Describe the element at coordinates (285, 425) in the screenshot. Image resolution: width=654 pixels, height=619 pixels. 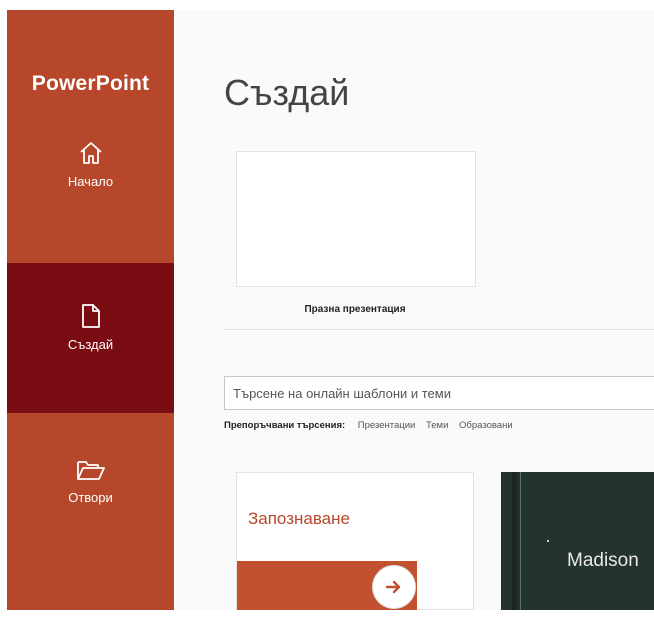
I see `suggested-searches-label: Препоръчвани търсения:` at that location.